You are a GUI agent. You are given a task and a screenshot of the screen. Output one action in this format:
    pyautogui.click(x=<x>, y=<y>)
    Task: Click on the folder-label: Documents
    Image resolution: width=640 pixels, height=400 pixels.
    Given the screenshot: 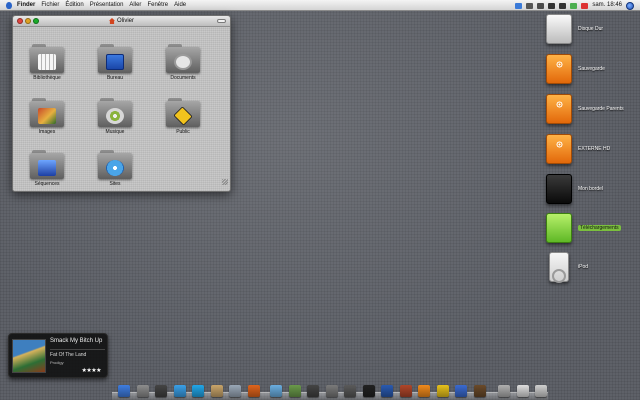 What is the action you would take?
    pyautogui.click(x=183, y=78)
    